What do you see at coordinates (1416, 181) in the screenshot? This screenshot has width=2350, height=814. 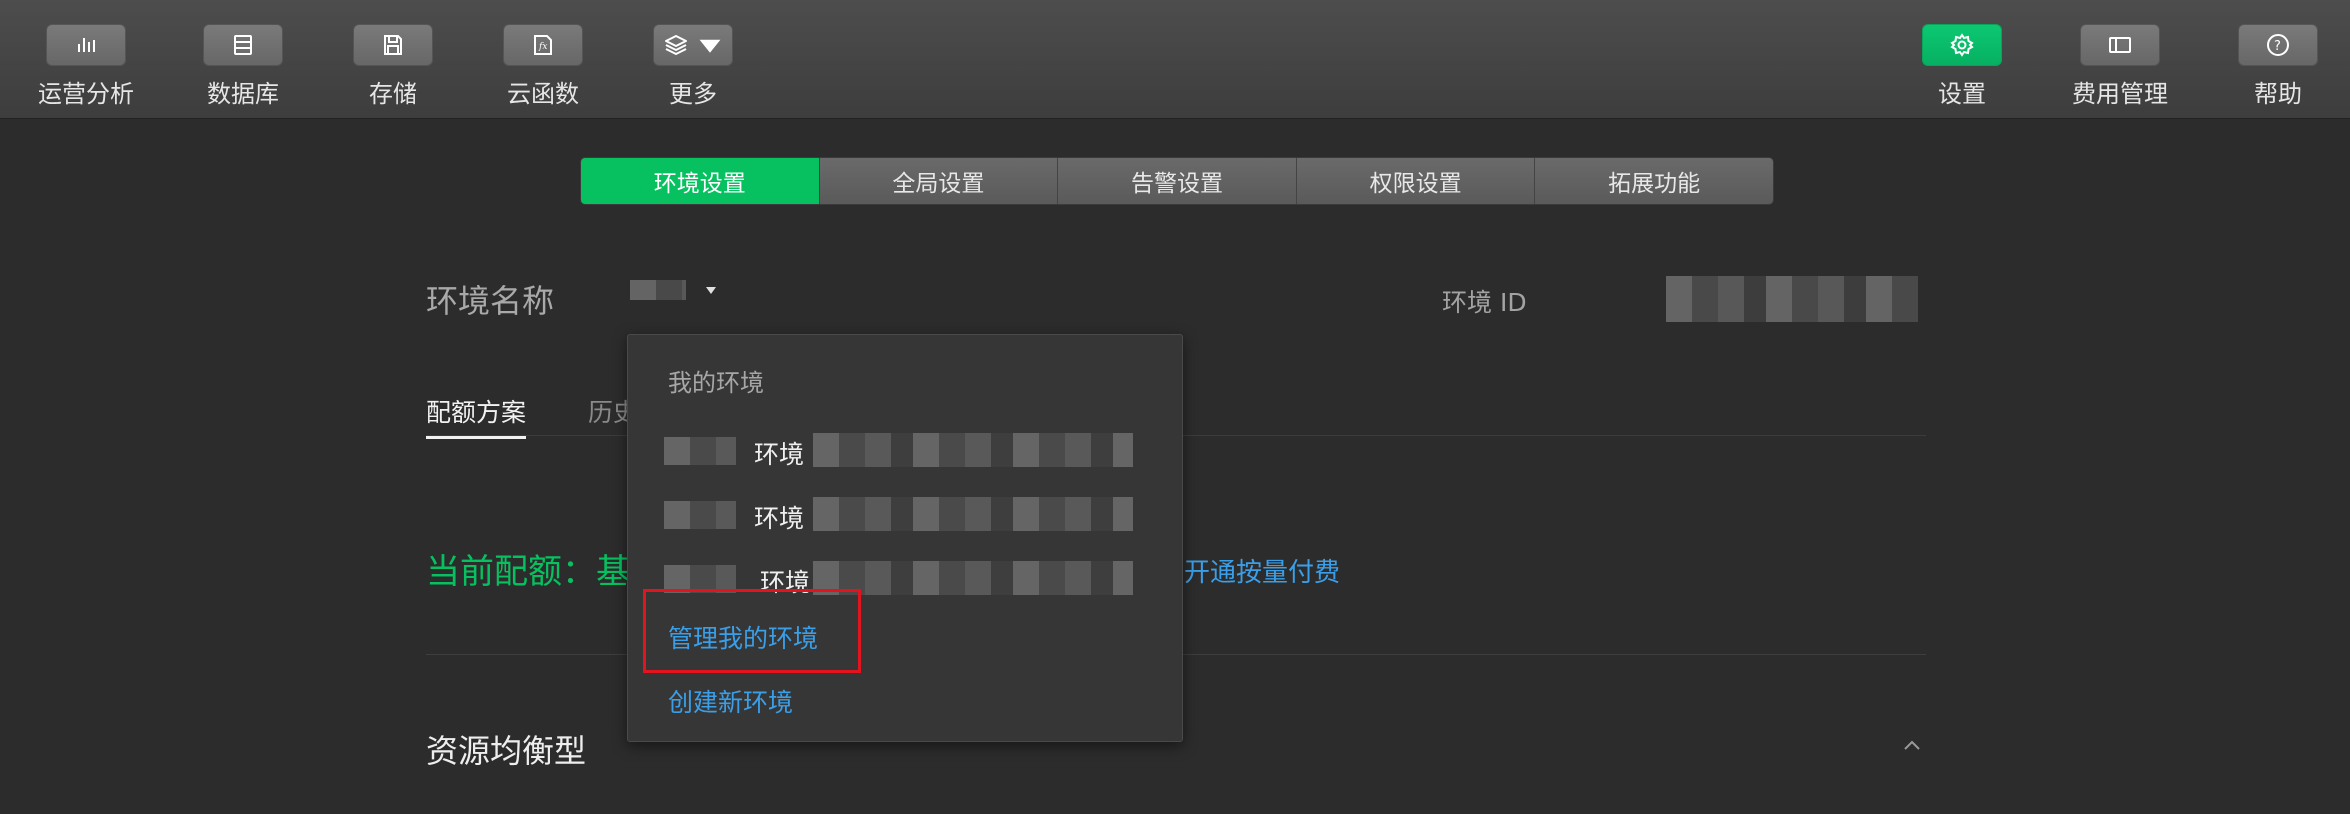 I see `tab-permission-settings: 权限设置` at bounding box center [1416, 181].